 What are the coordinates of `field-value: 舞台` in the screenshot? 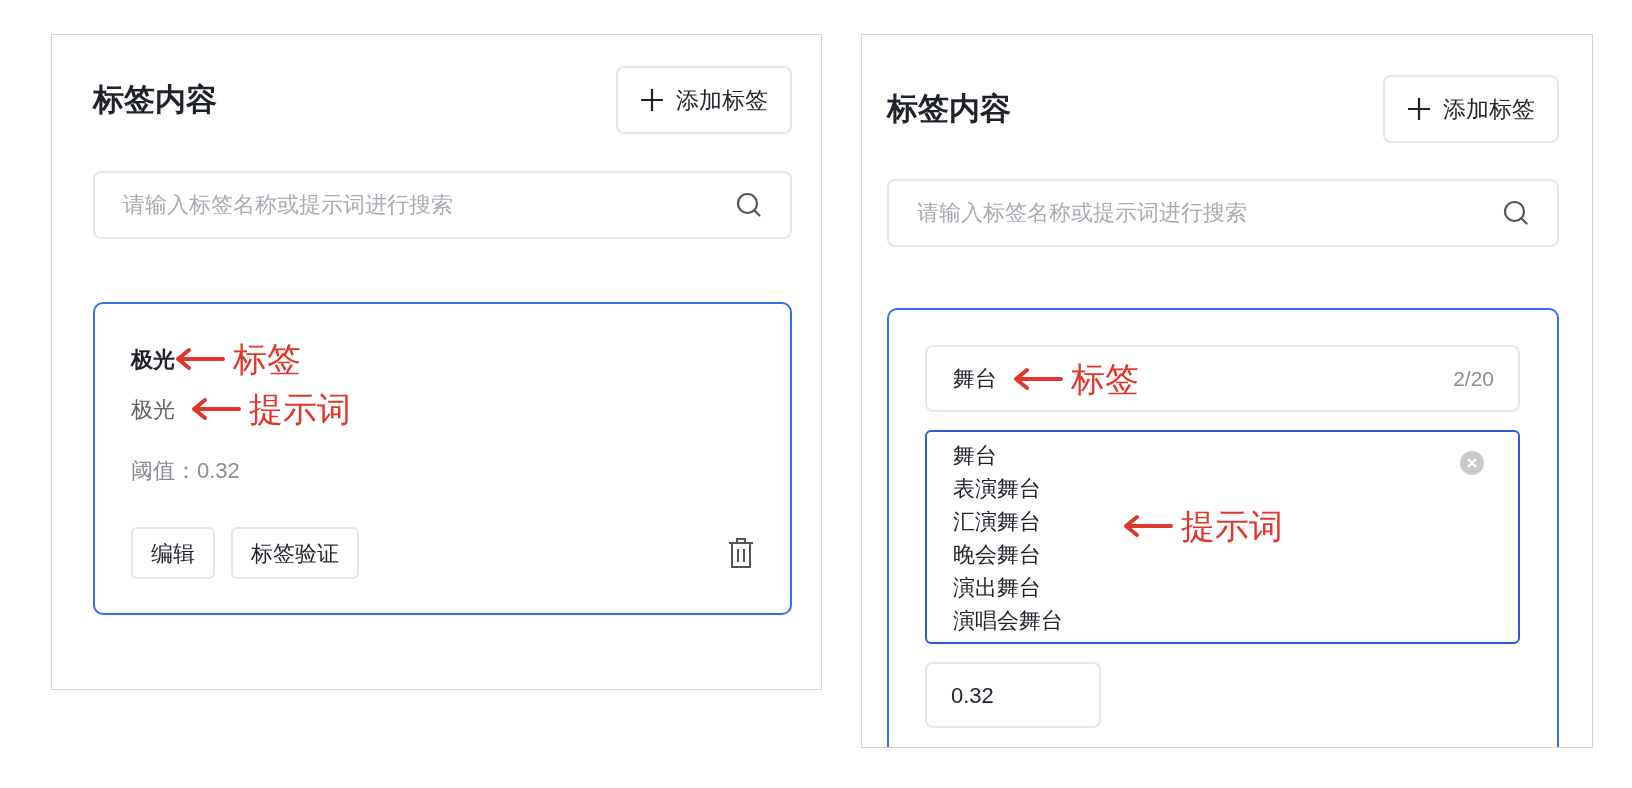 It's located at (975, 379).